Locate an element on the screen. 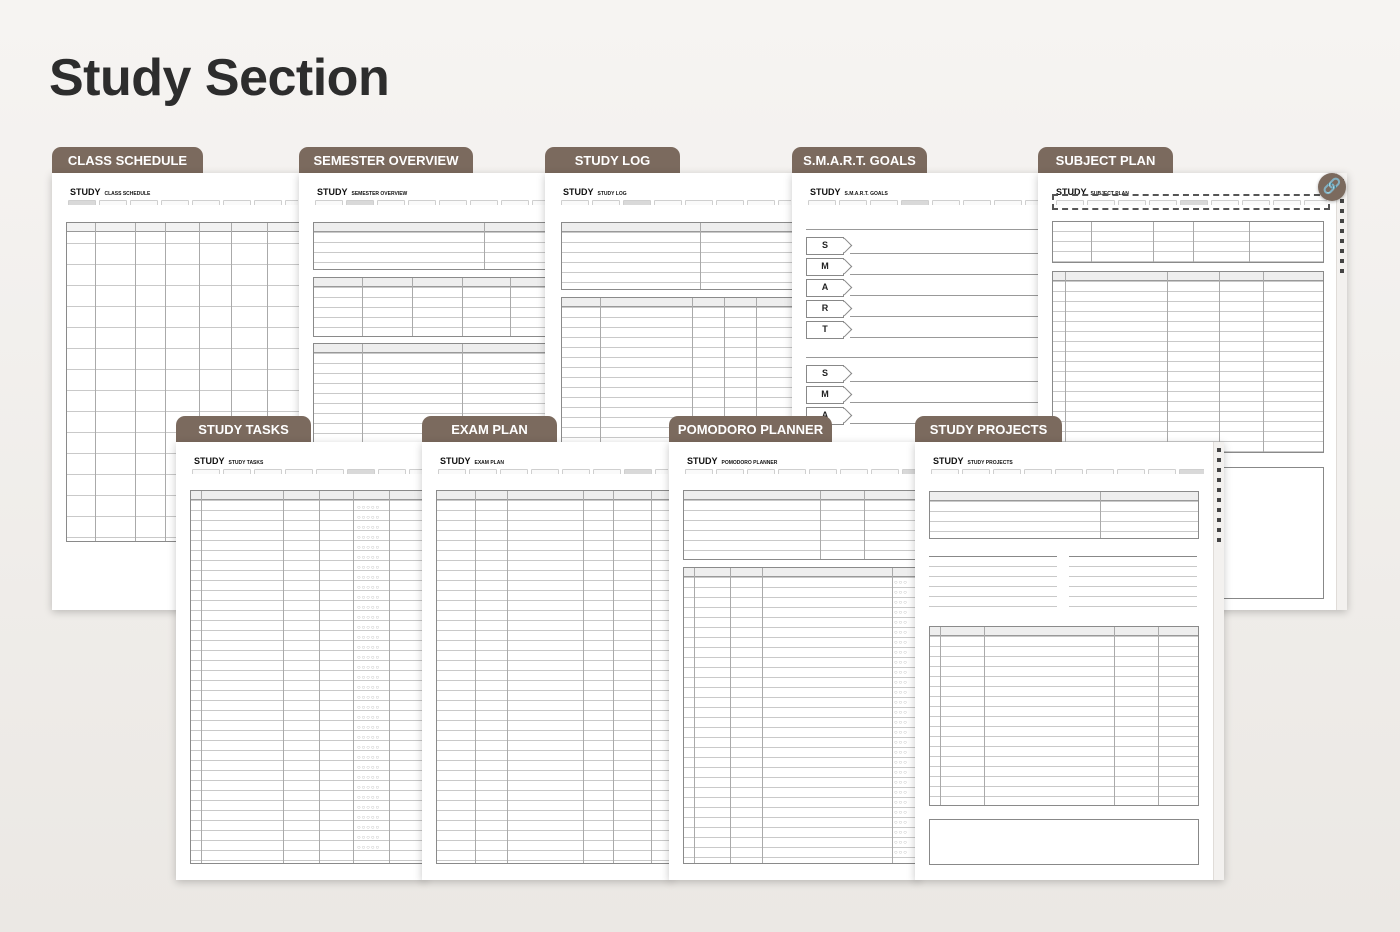 This screenshot has width=1400, height=932. sheet-study-projects: STUDY STUDY PROJECTS is located at coordinates (1069, 661).